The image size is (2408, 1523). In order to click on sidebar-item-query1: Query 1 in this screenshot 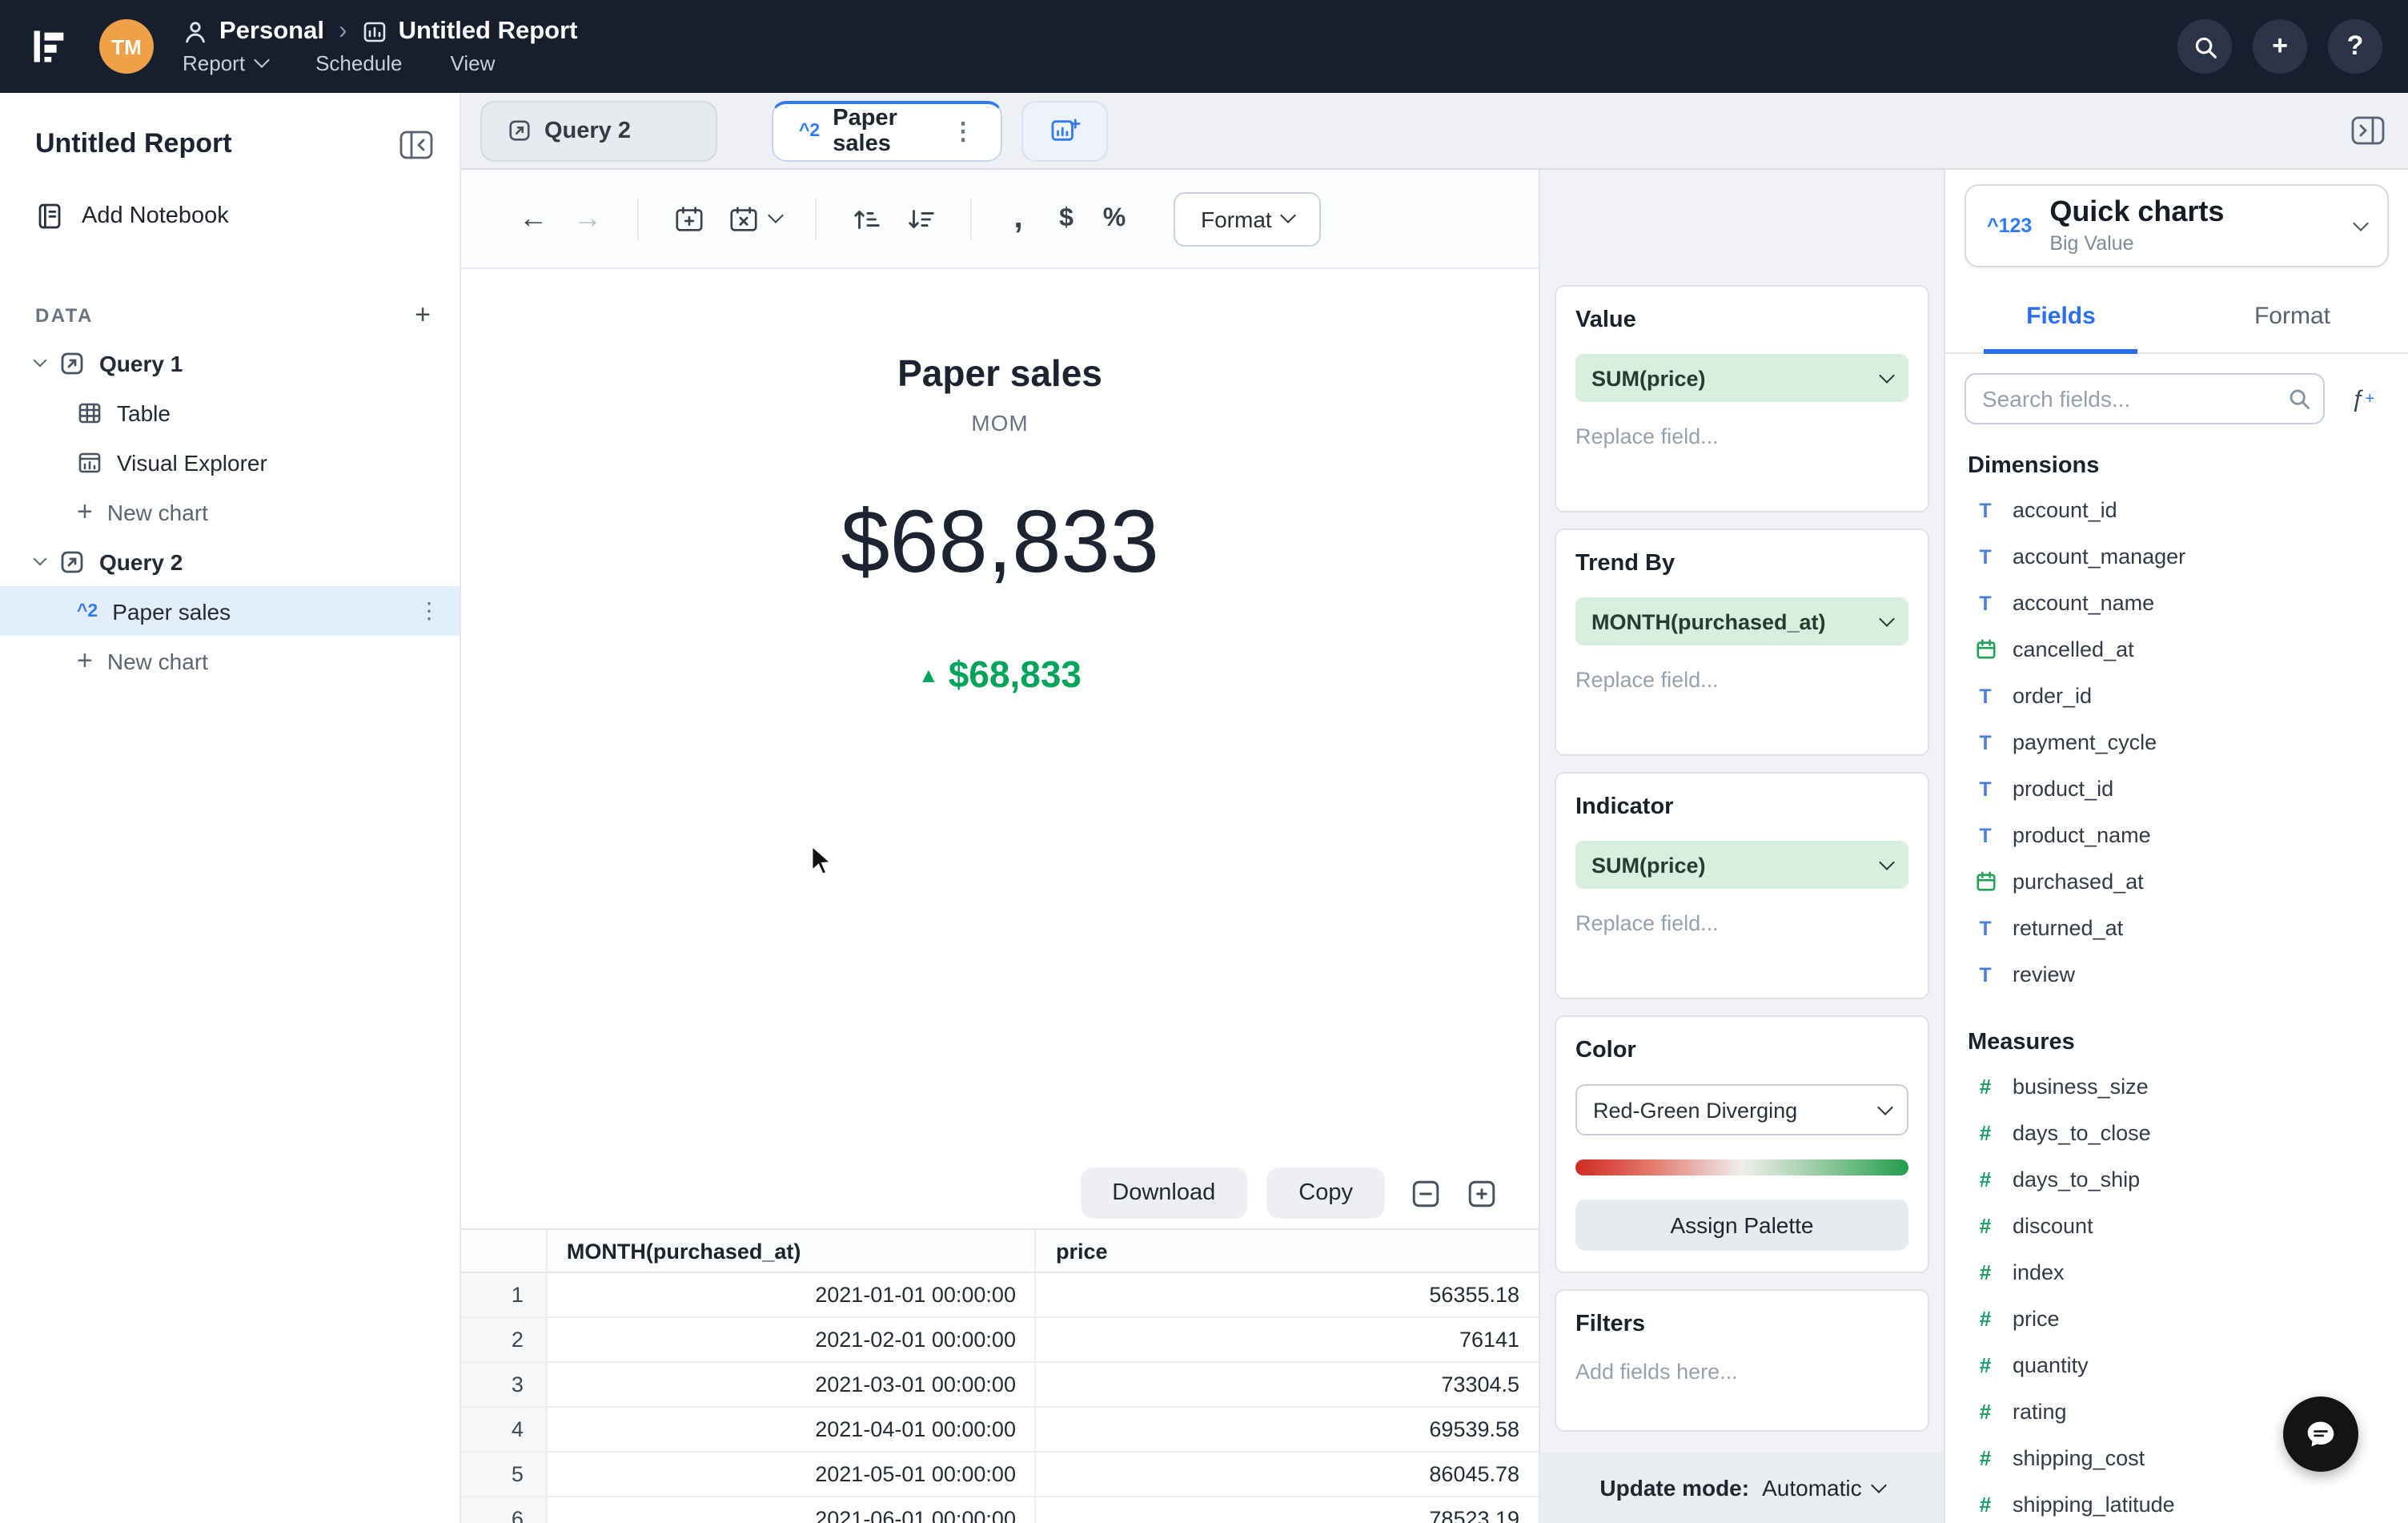, I will do `click(230, 363)`.